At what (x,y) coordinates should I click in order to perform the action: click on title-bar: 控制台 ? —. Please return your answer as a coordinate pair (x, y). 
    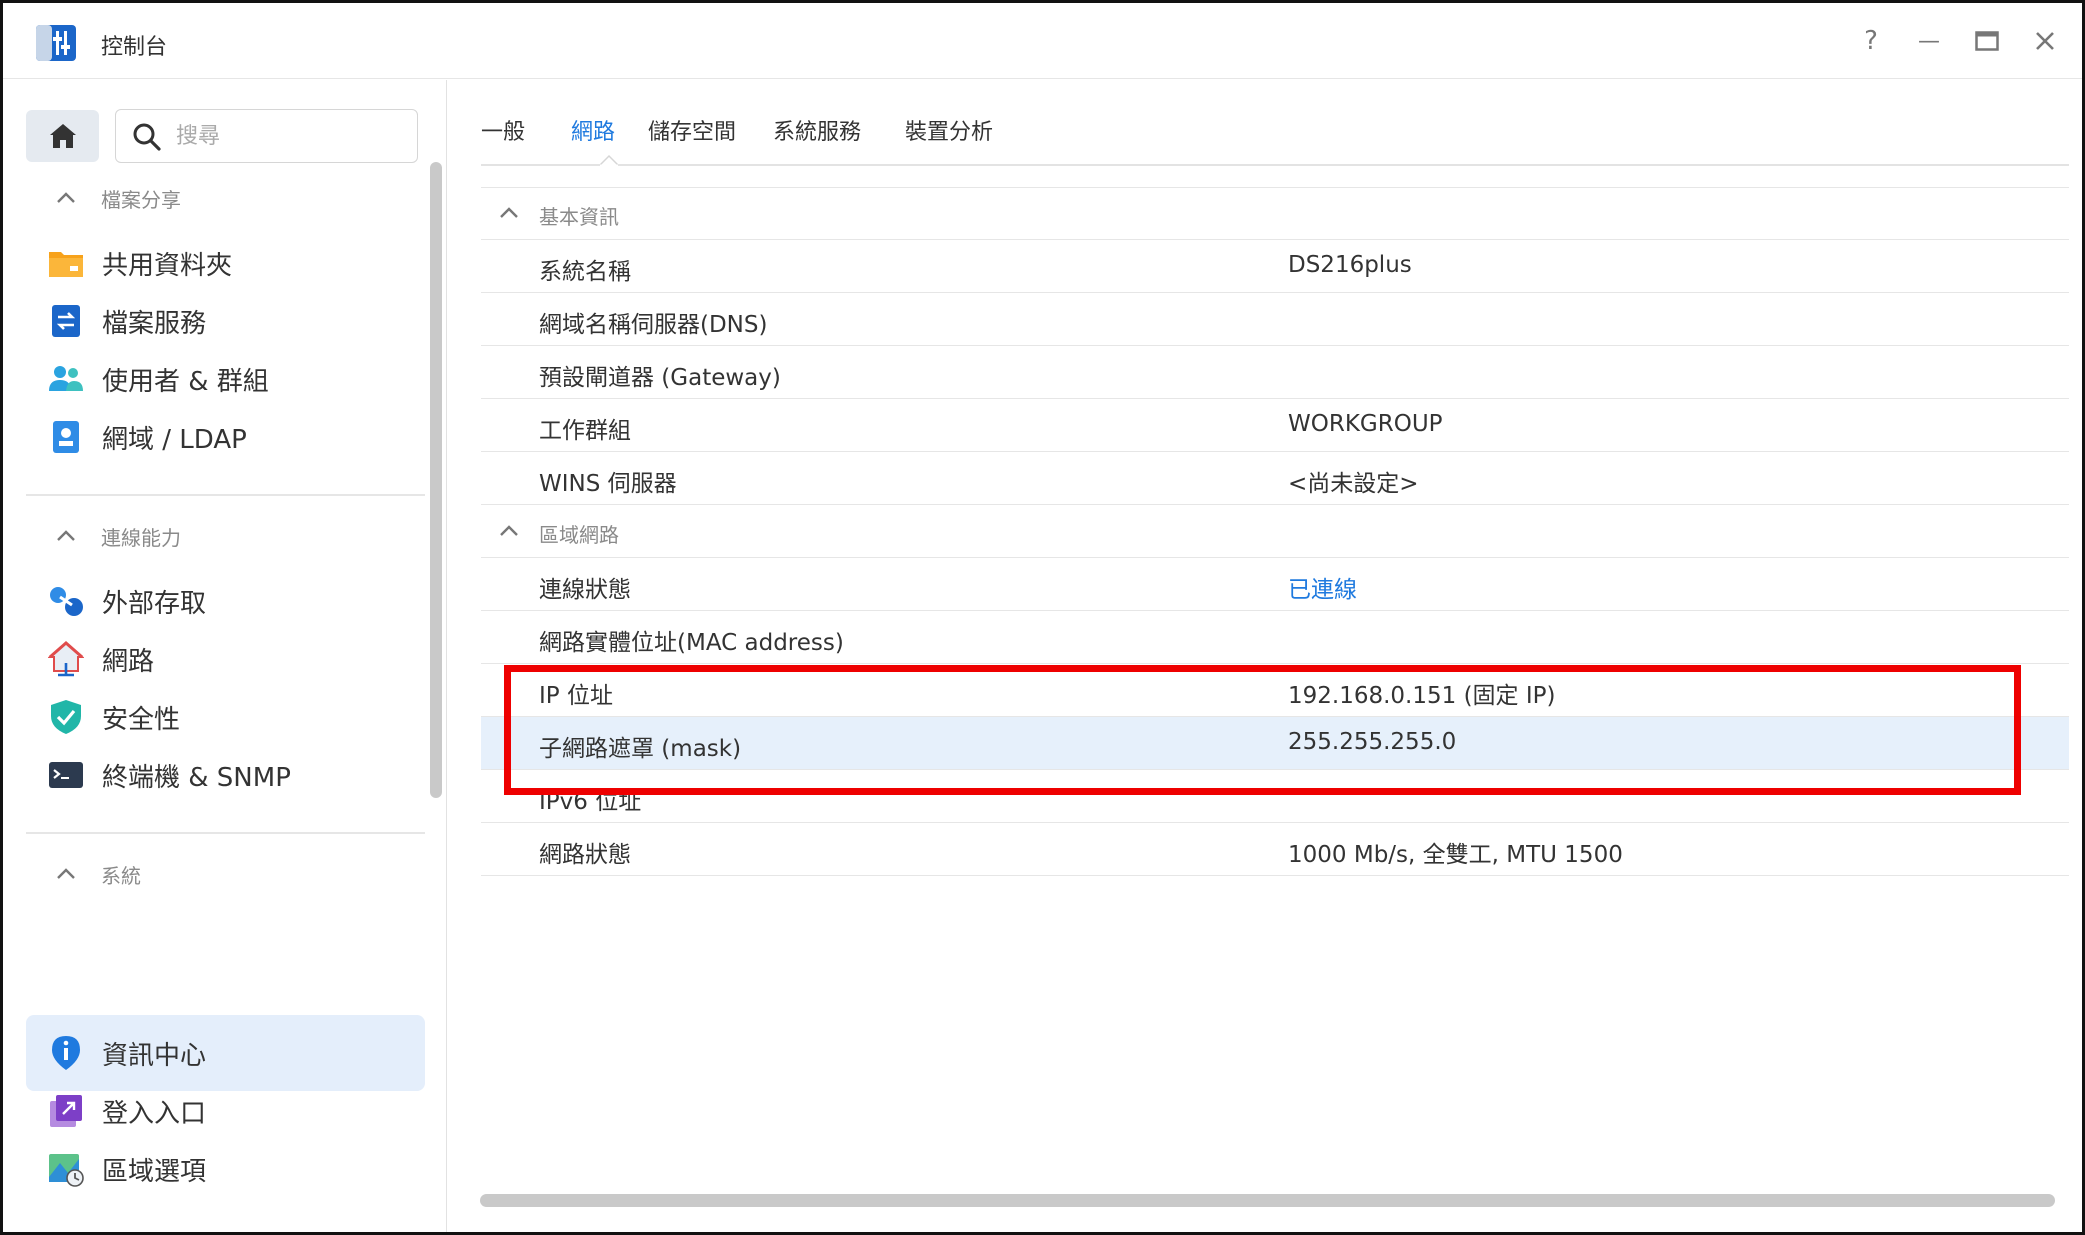
    Looking at the image, I should click on (1042, 41).